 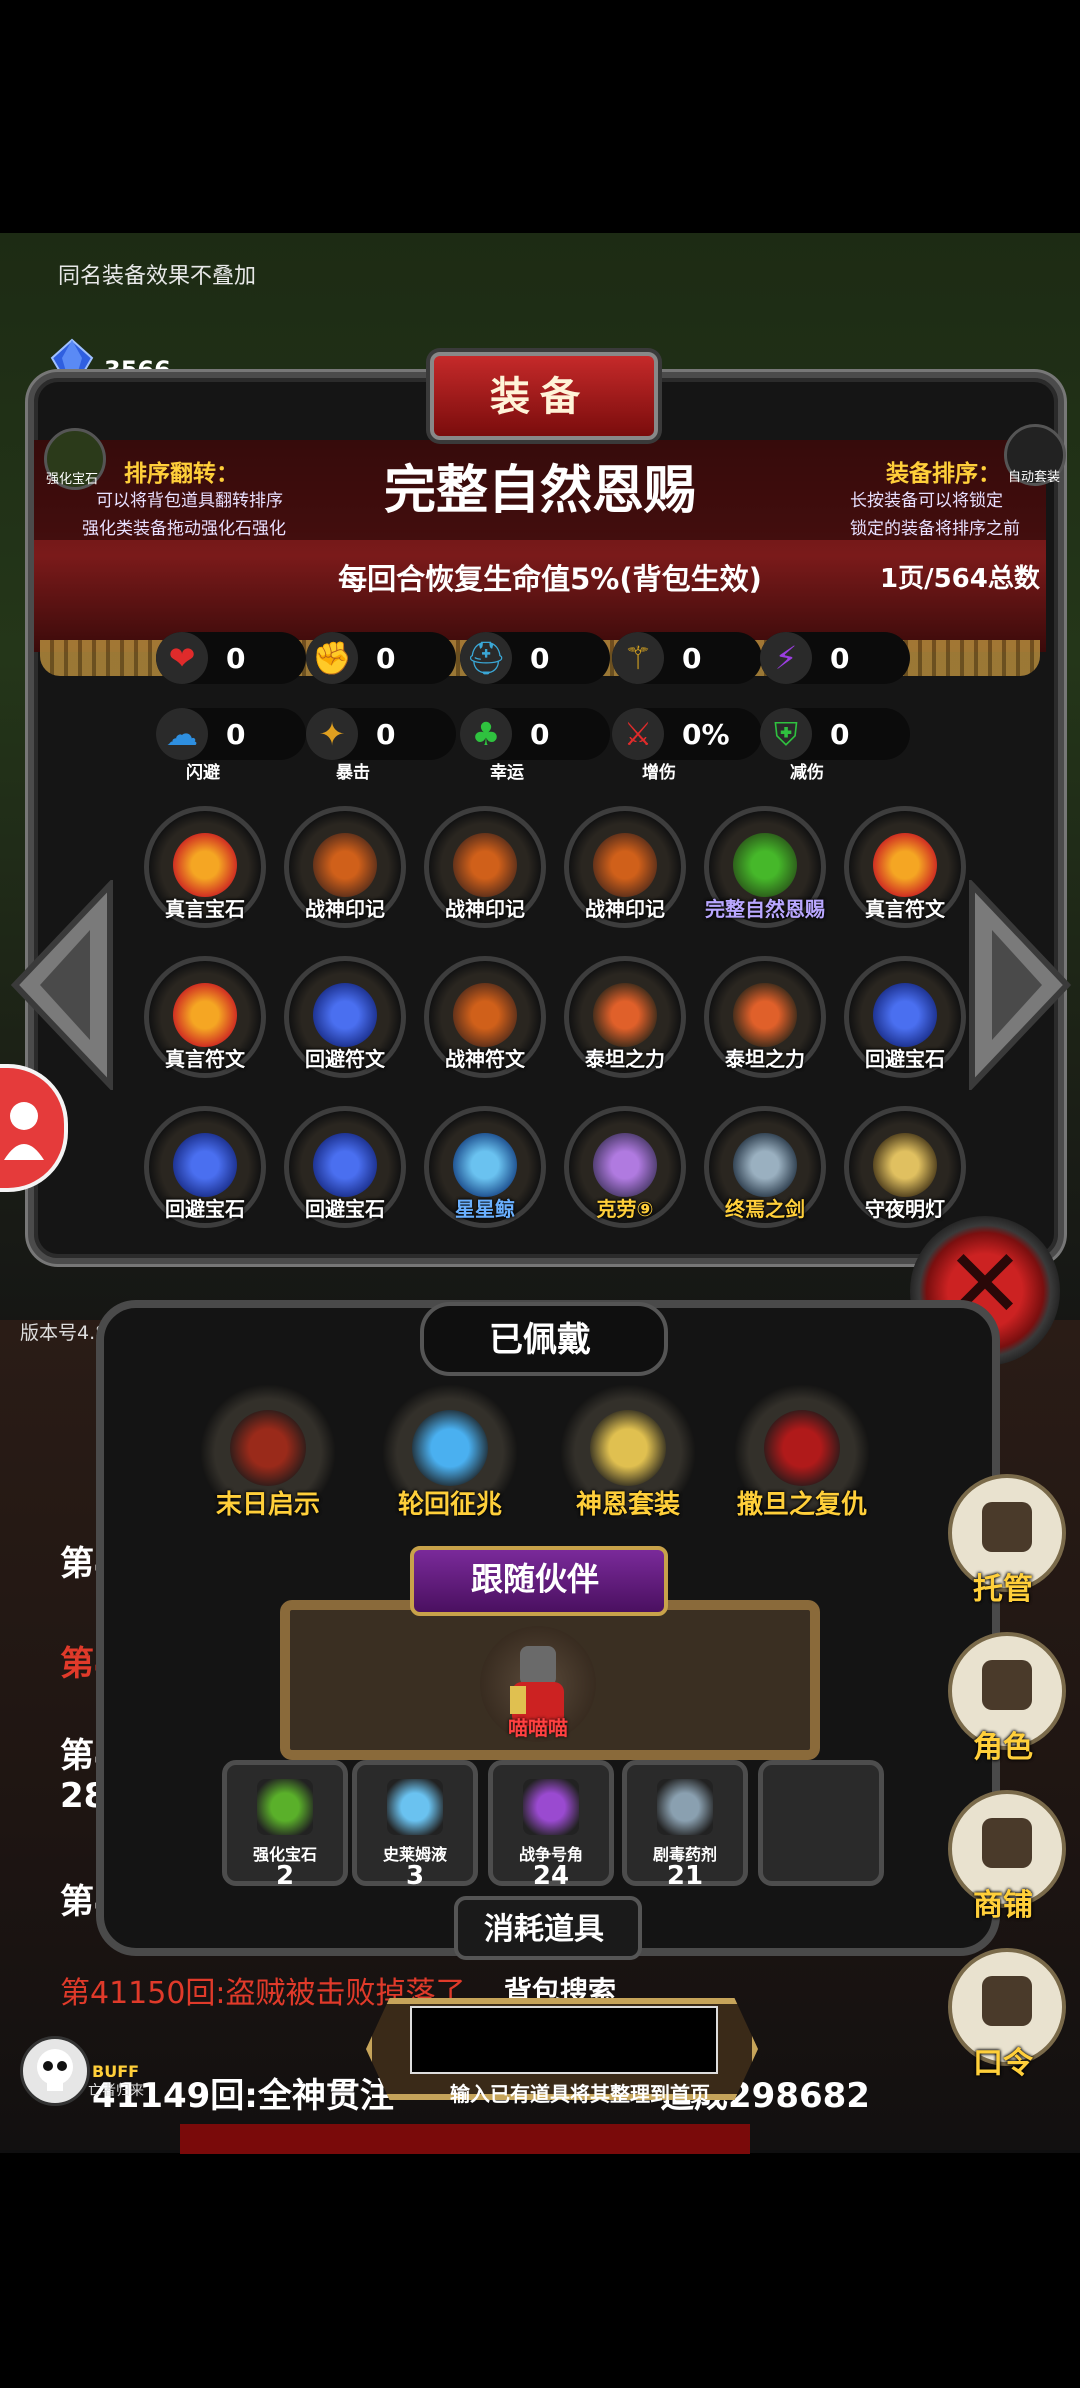 I want to click on consumable-slot: 强化宝石 2, so click(x=285, y=1825).